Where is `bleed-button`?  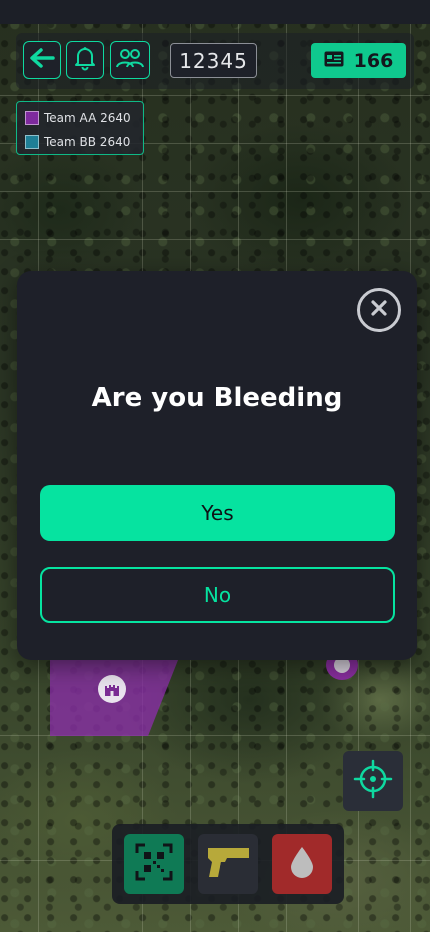
bleed-button is located at coordinates (302, 864).